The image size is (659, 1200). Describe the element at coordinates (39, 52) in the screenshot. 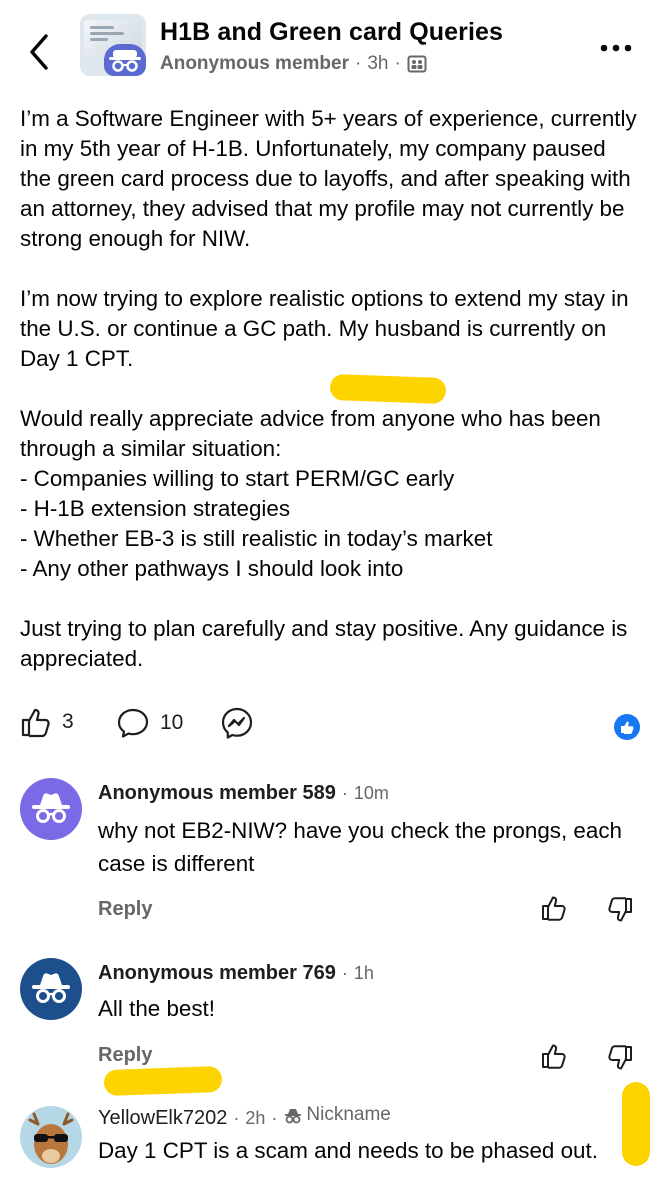

I see `back-arrow-icon` at that location.